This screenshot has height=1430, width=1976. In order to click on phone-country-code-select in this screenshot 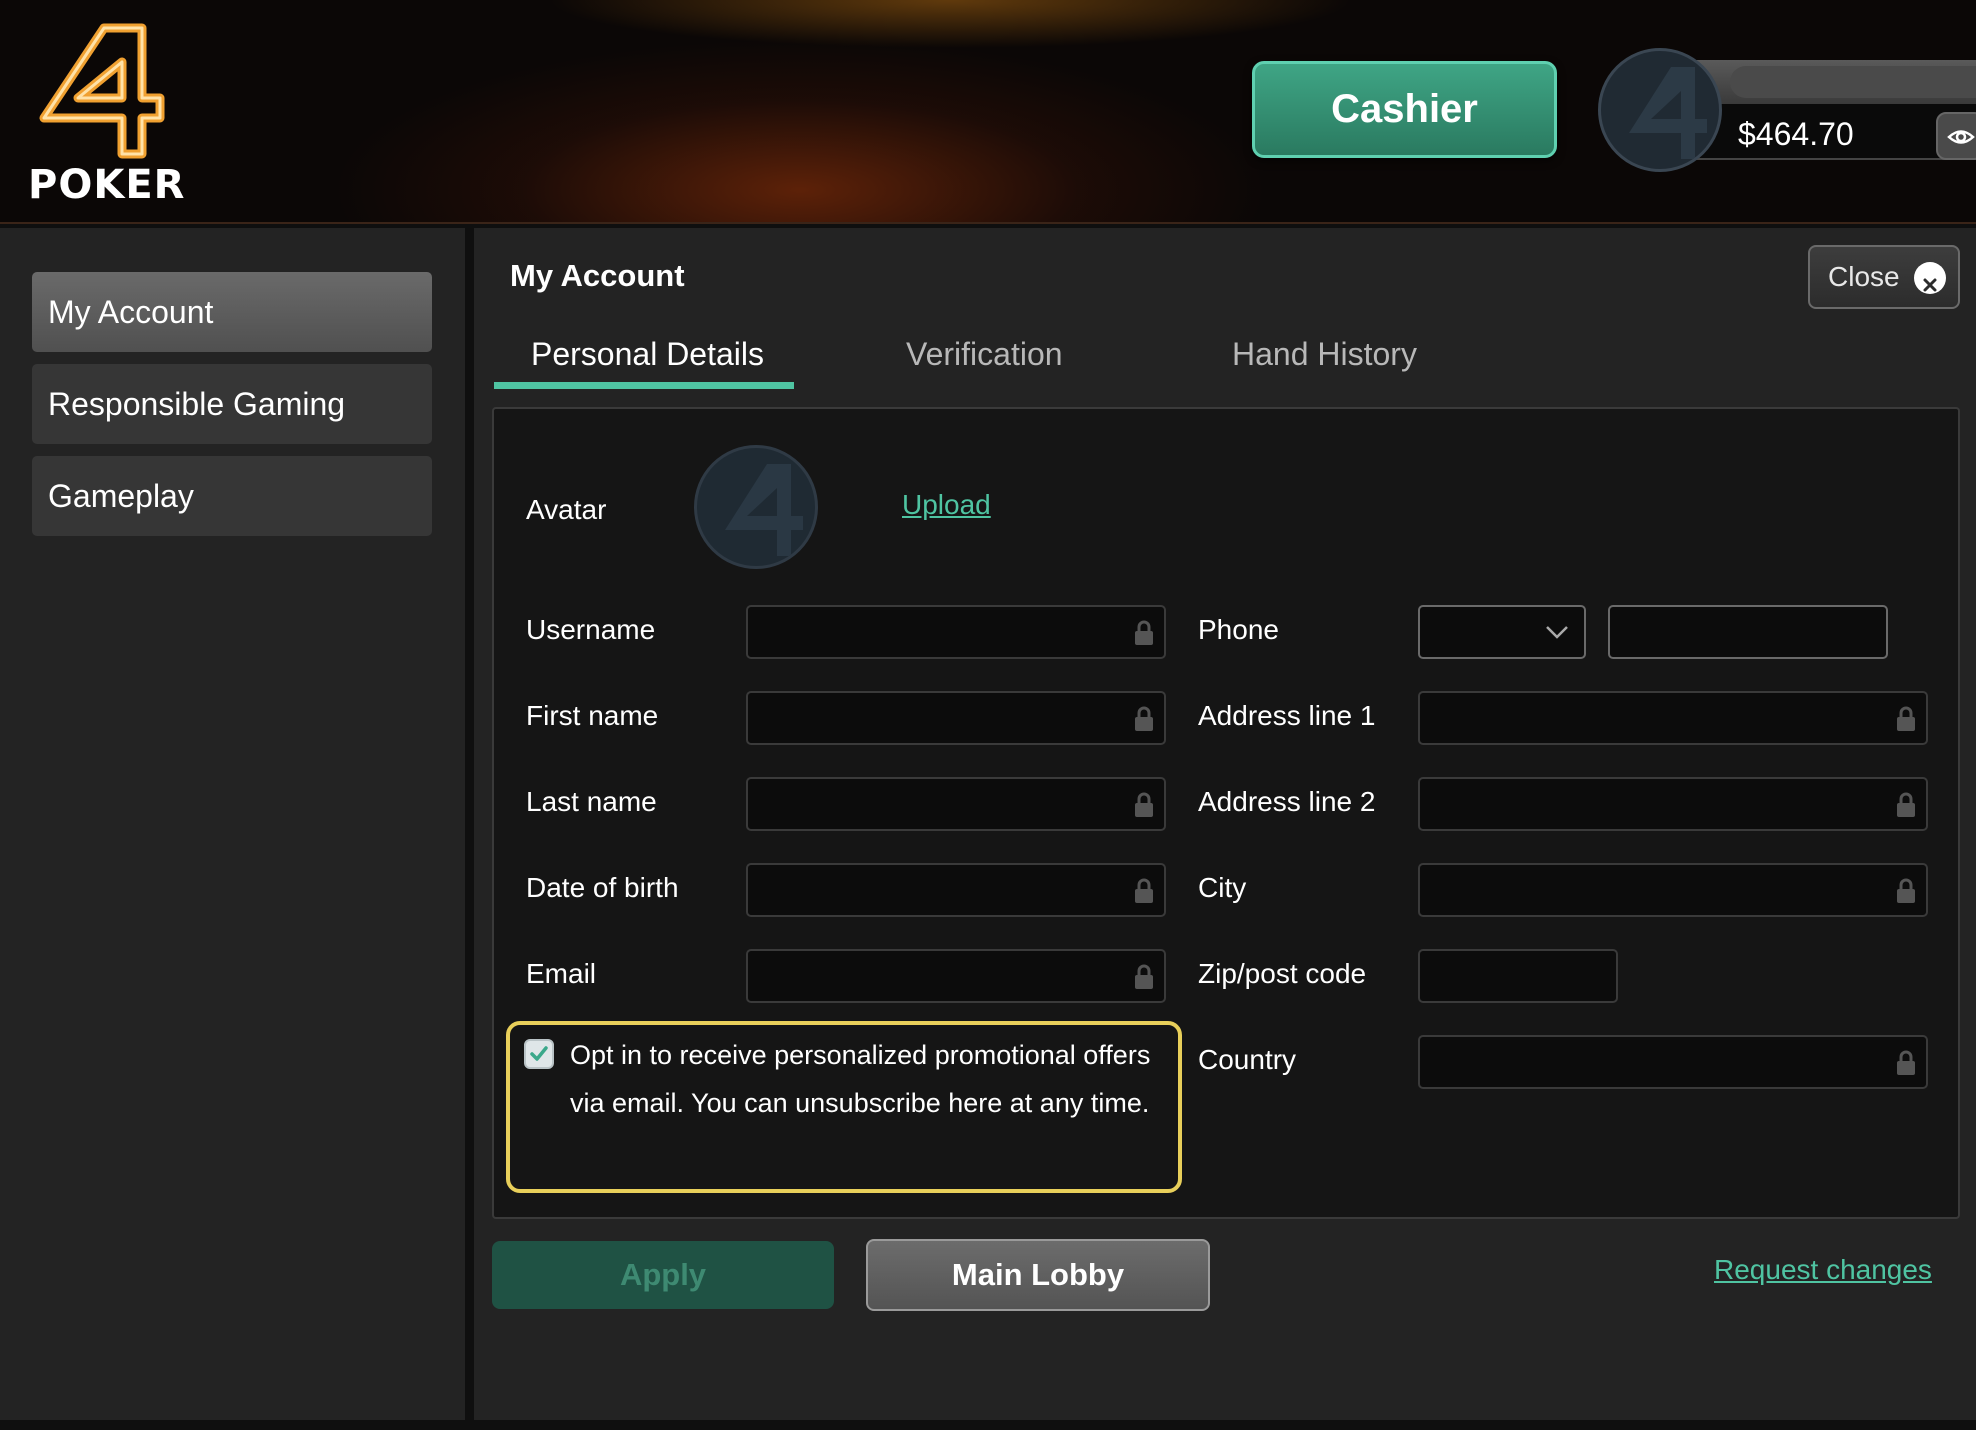, I will do `click(1502, 632)`.